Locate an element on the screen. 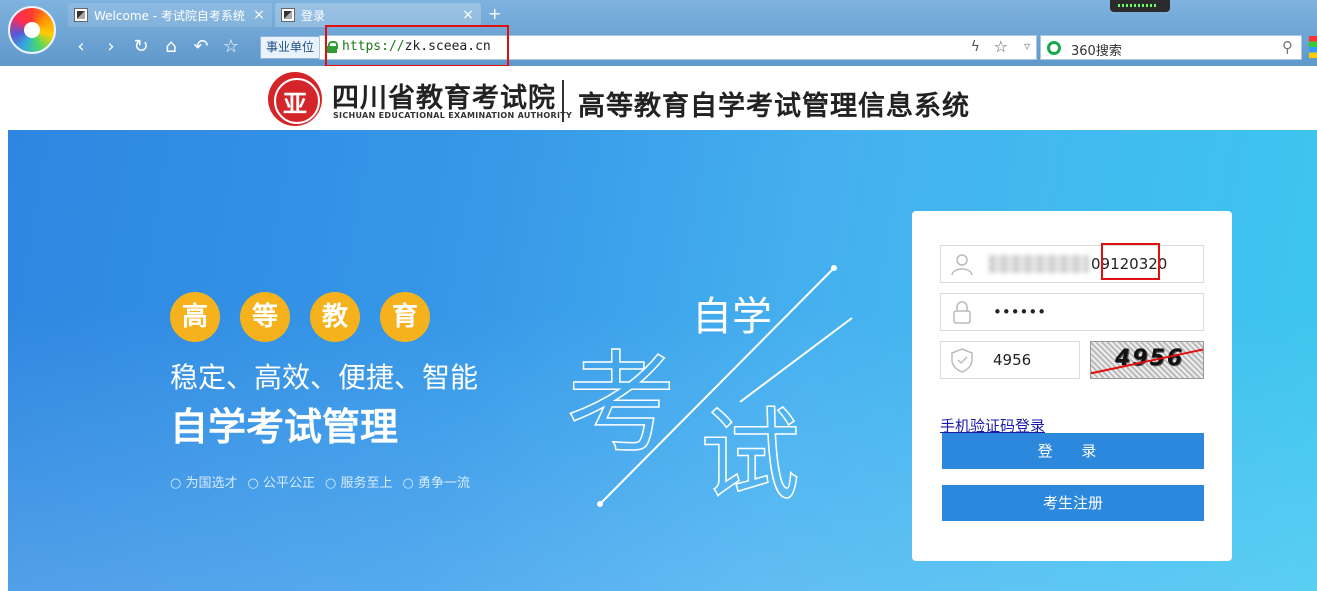  url-highlight-box is located at coordinates (417, 46).